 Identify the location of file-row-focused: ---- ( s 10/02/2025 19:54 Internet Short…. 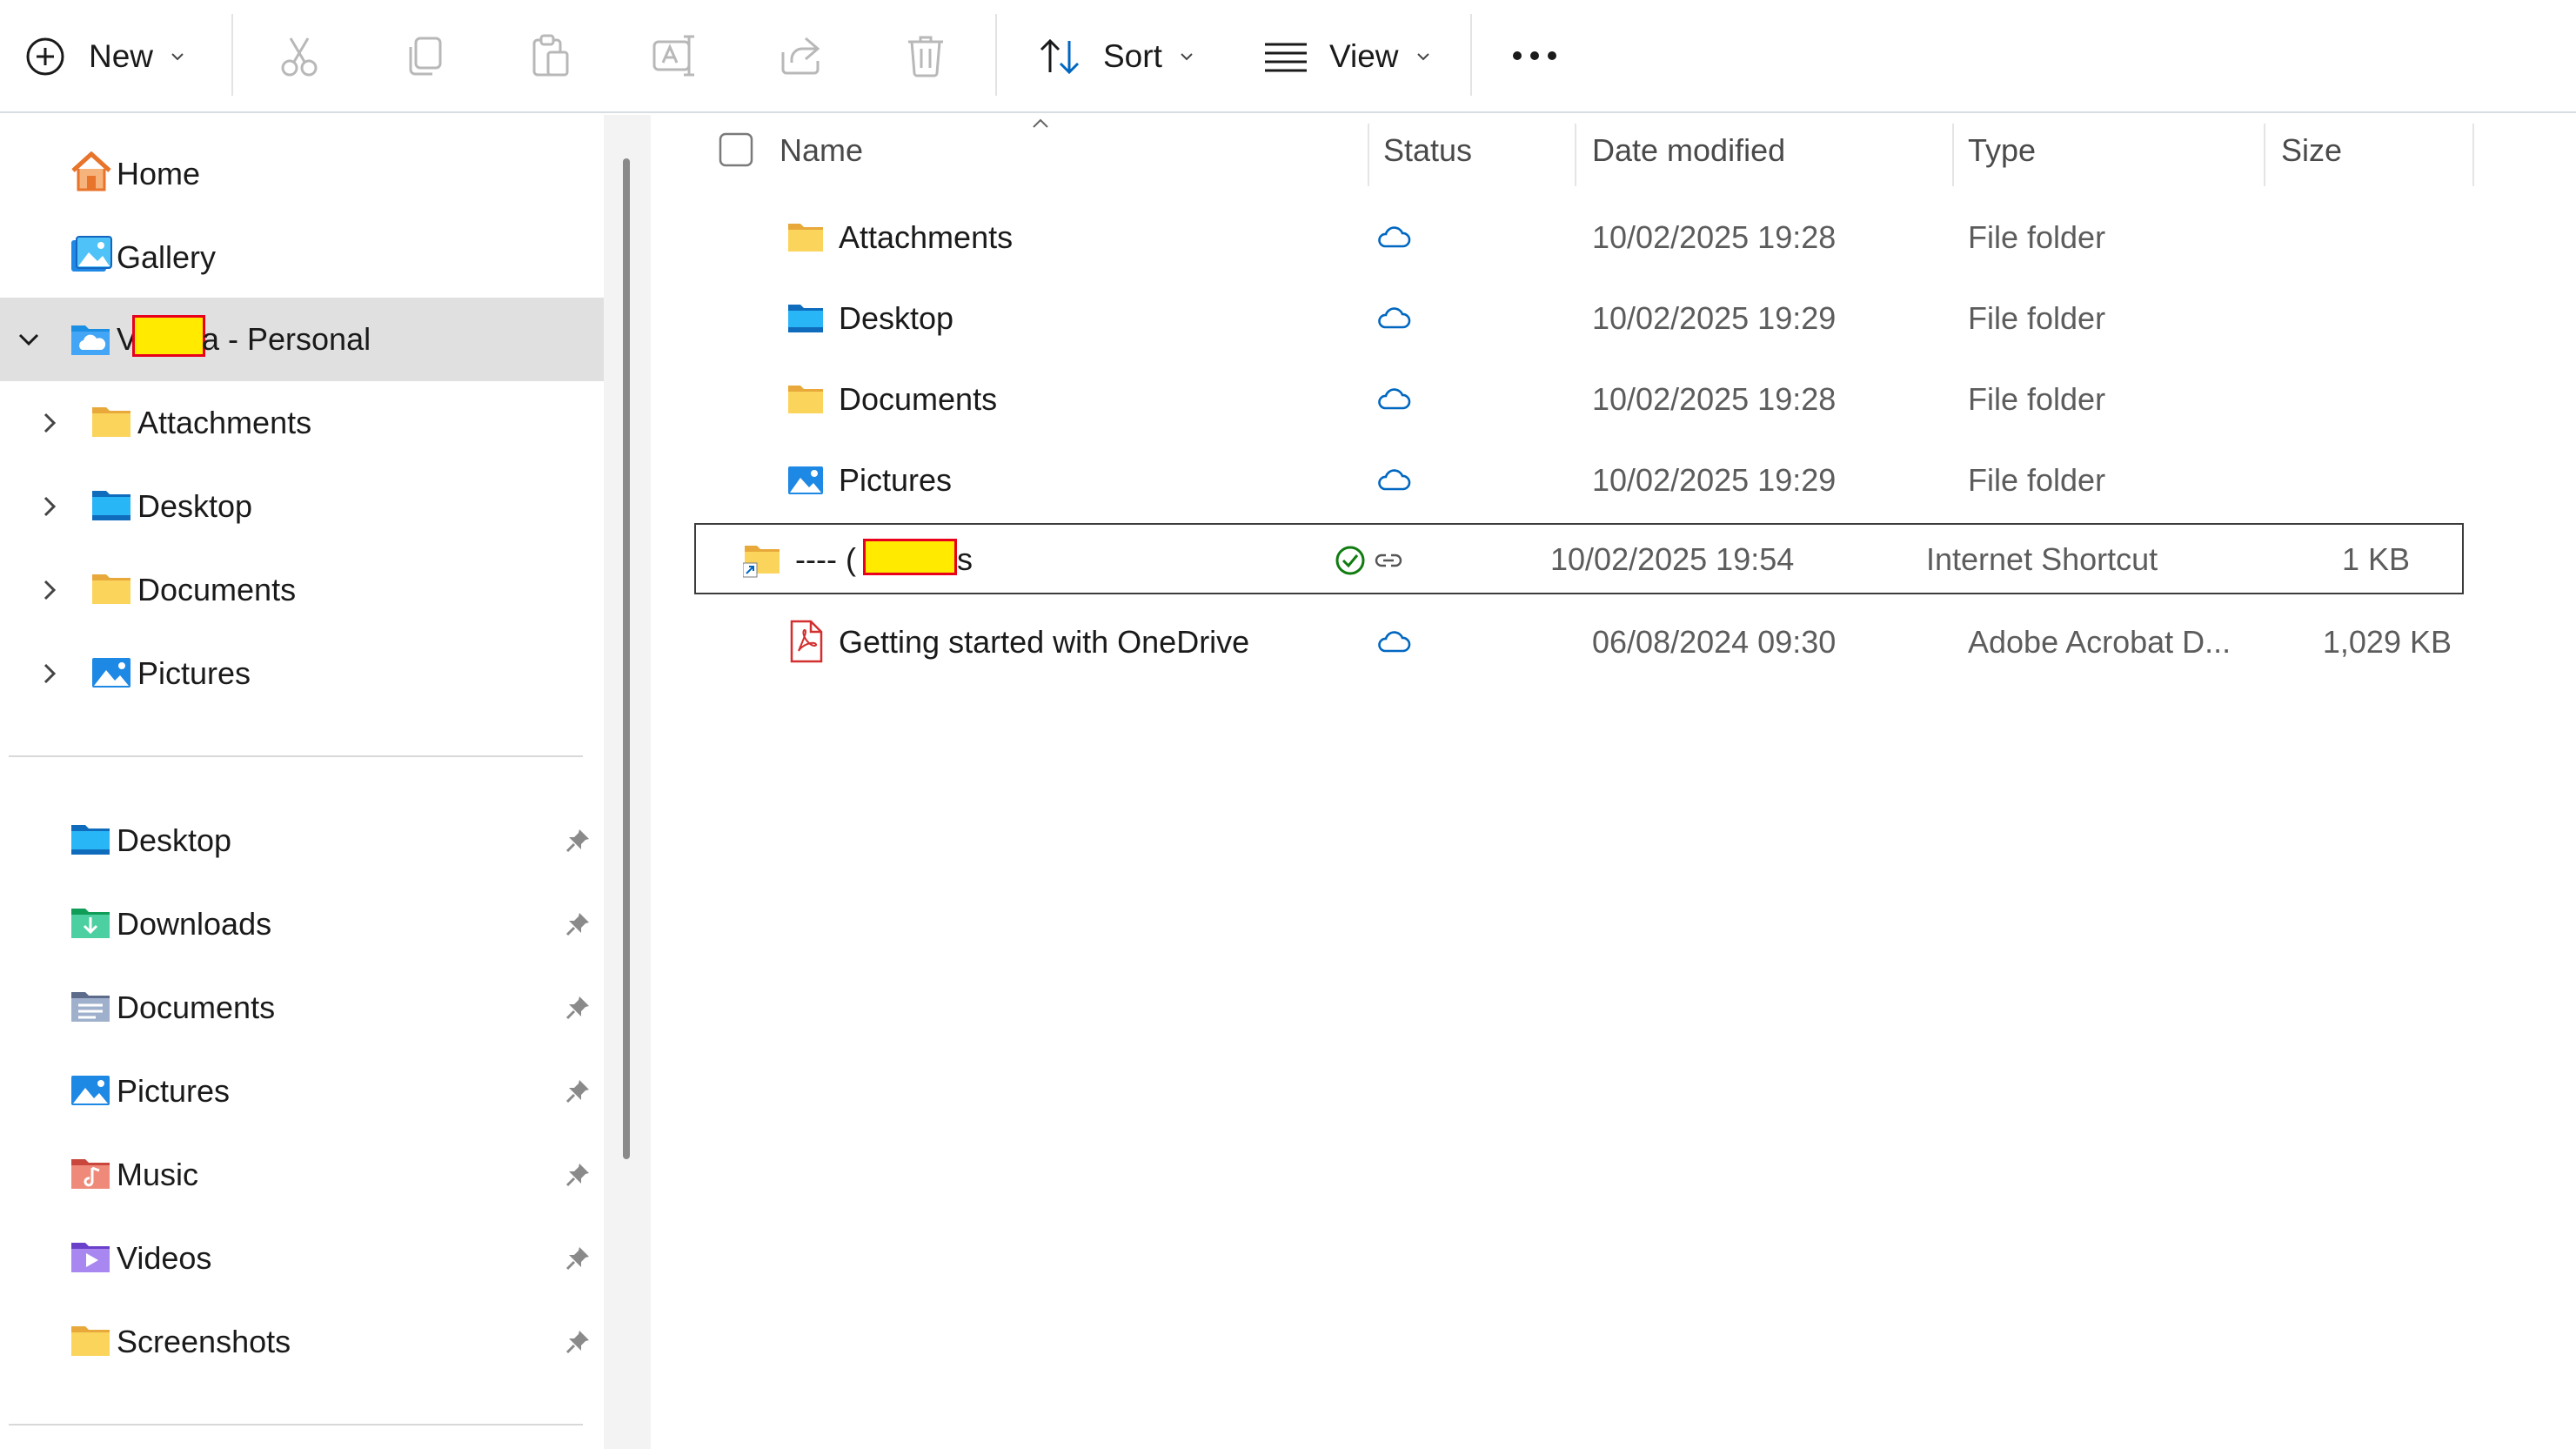
(1579, 558).